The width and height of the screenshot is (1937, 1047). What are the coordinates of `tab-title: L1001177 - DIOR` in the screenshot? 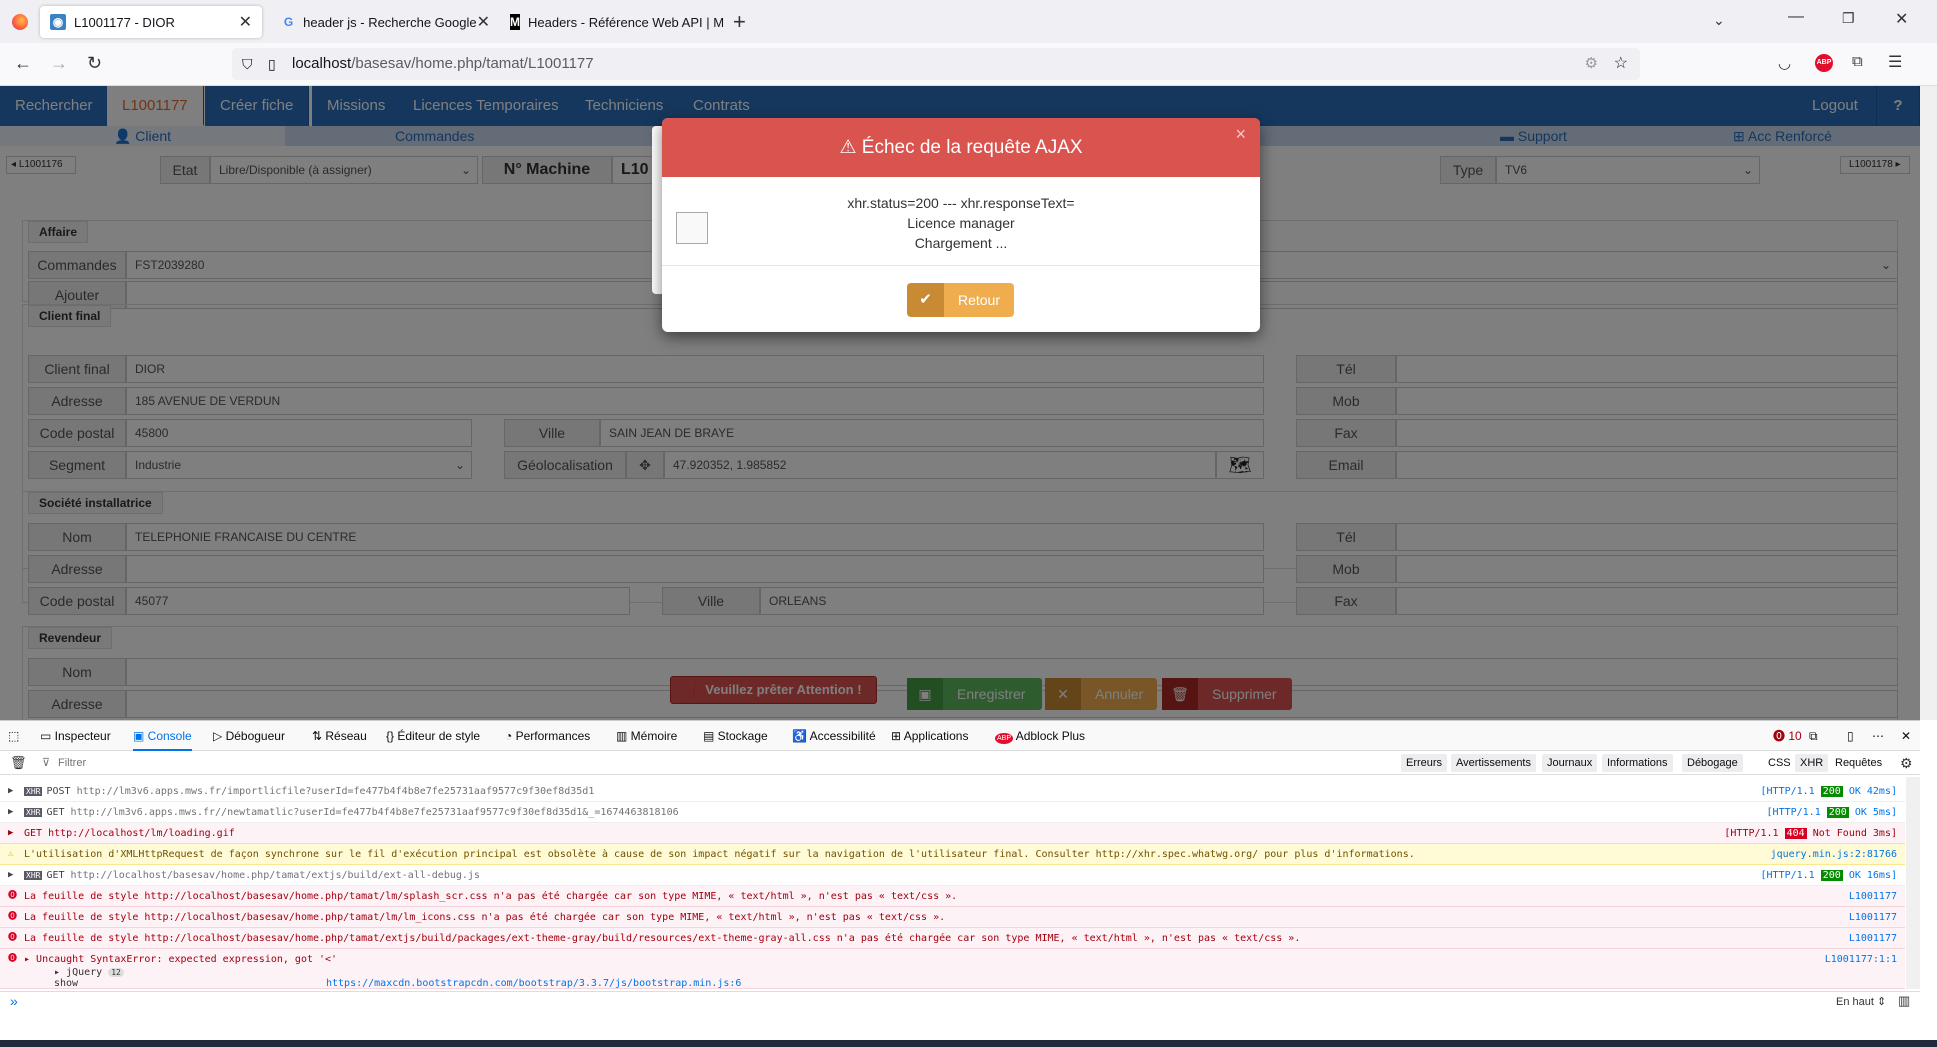 It's located at (124, 22).